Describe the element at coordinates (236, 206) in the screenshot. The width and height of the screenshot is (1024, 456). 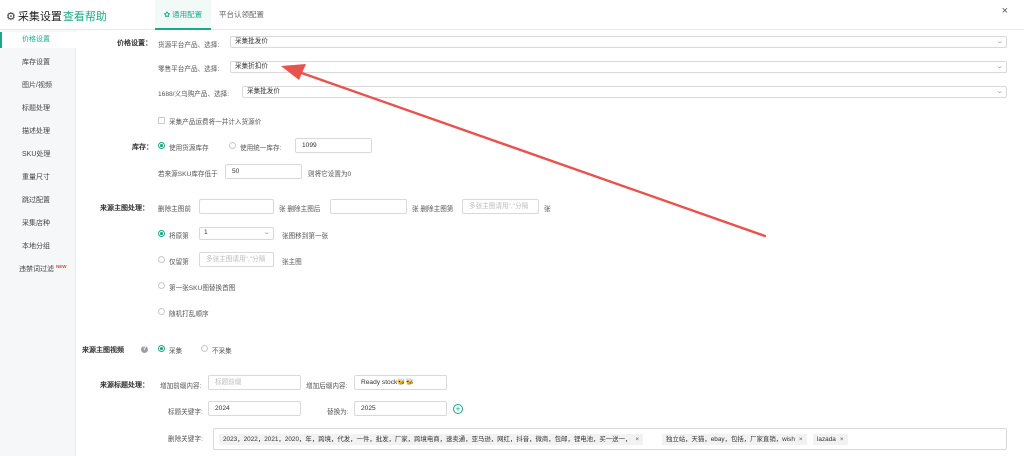
I see `delete-front-input` at that location.